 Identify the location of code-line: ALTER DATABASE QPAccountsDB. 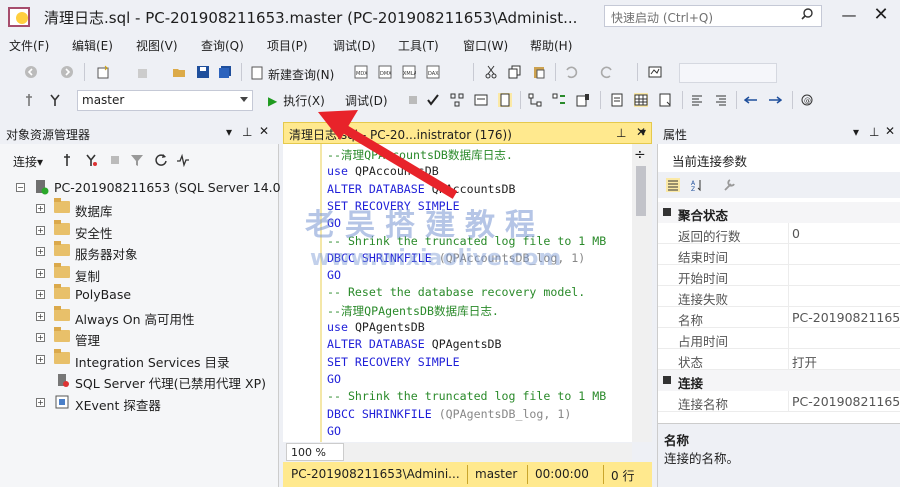
(421, 189).